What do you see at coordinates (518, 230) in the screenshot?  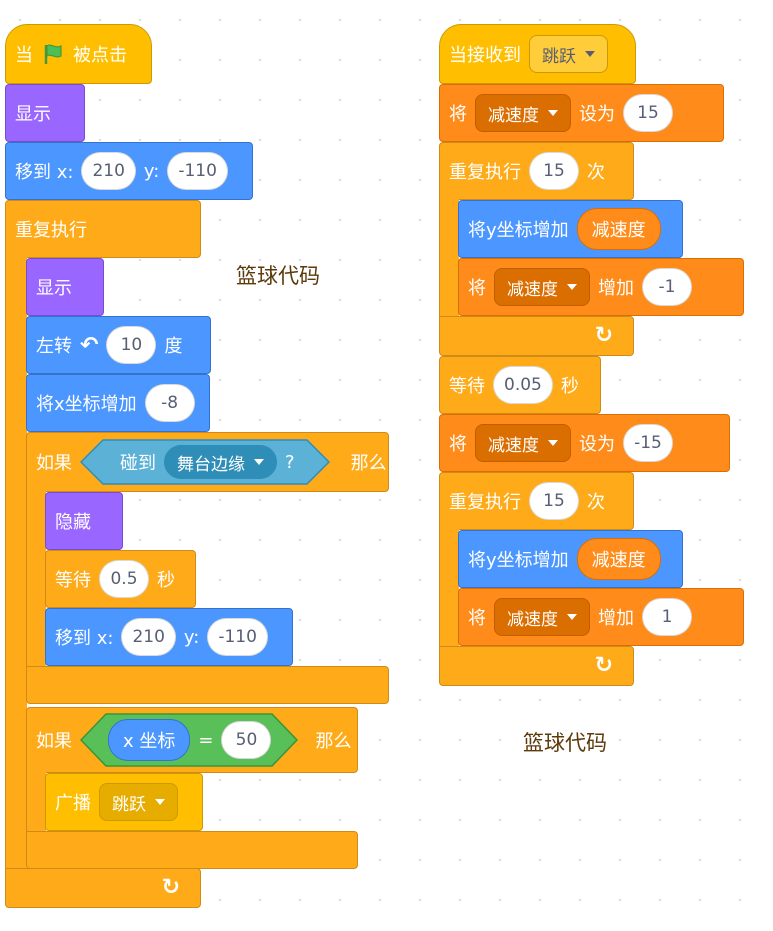 I see `change-y-label: 将y坐标增加` at bounding box center [518, 230].